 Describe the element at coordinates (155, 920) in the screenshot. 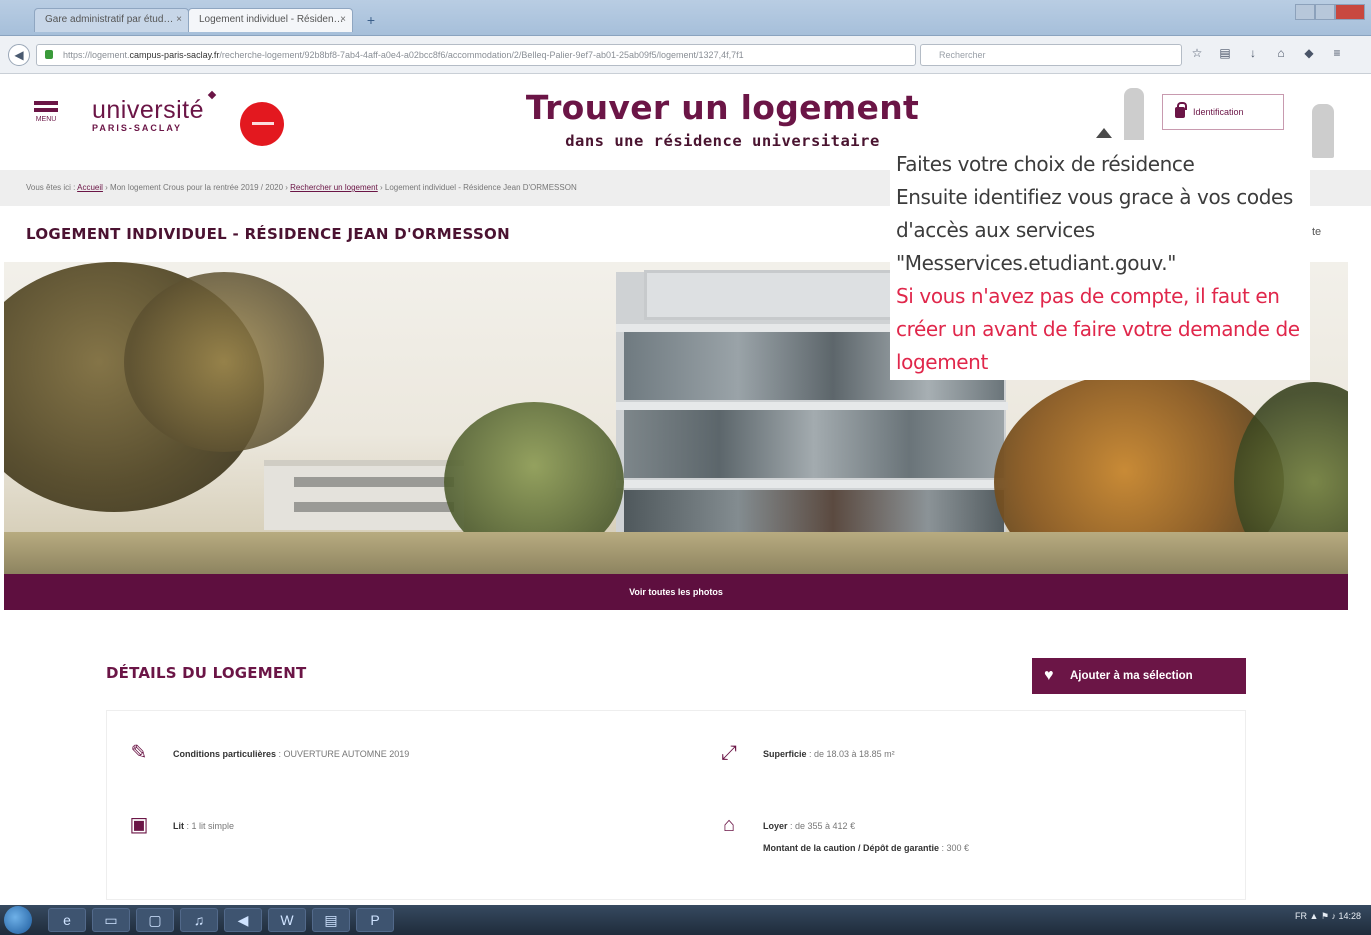

I see `taskbar-app: ▢` at that location.